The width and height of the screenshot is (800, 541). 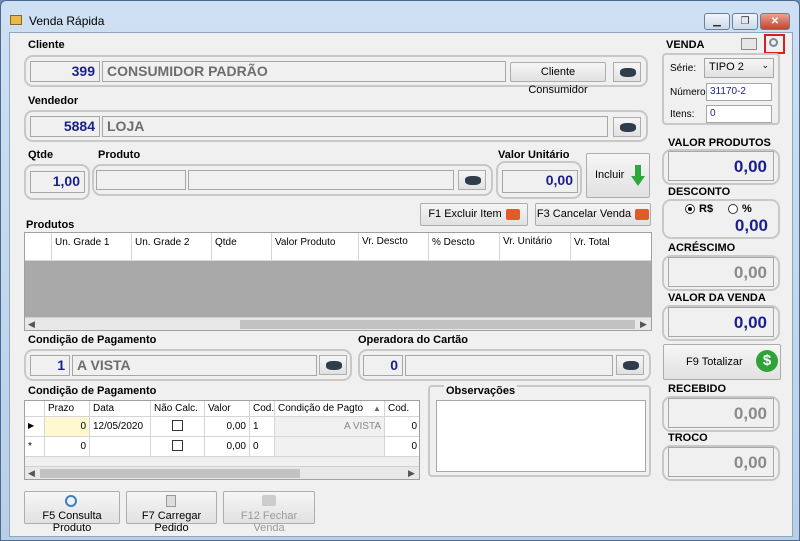 What do you see at coordinates (72, 512) in the screenshot?
I see `consulta-produto-button: F5 Consulta Produto` at bounding box center [72, 512].